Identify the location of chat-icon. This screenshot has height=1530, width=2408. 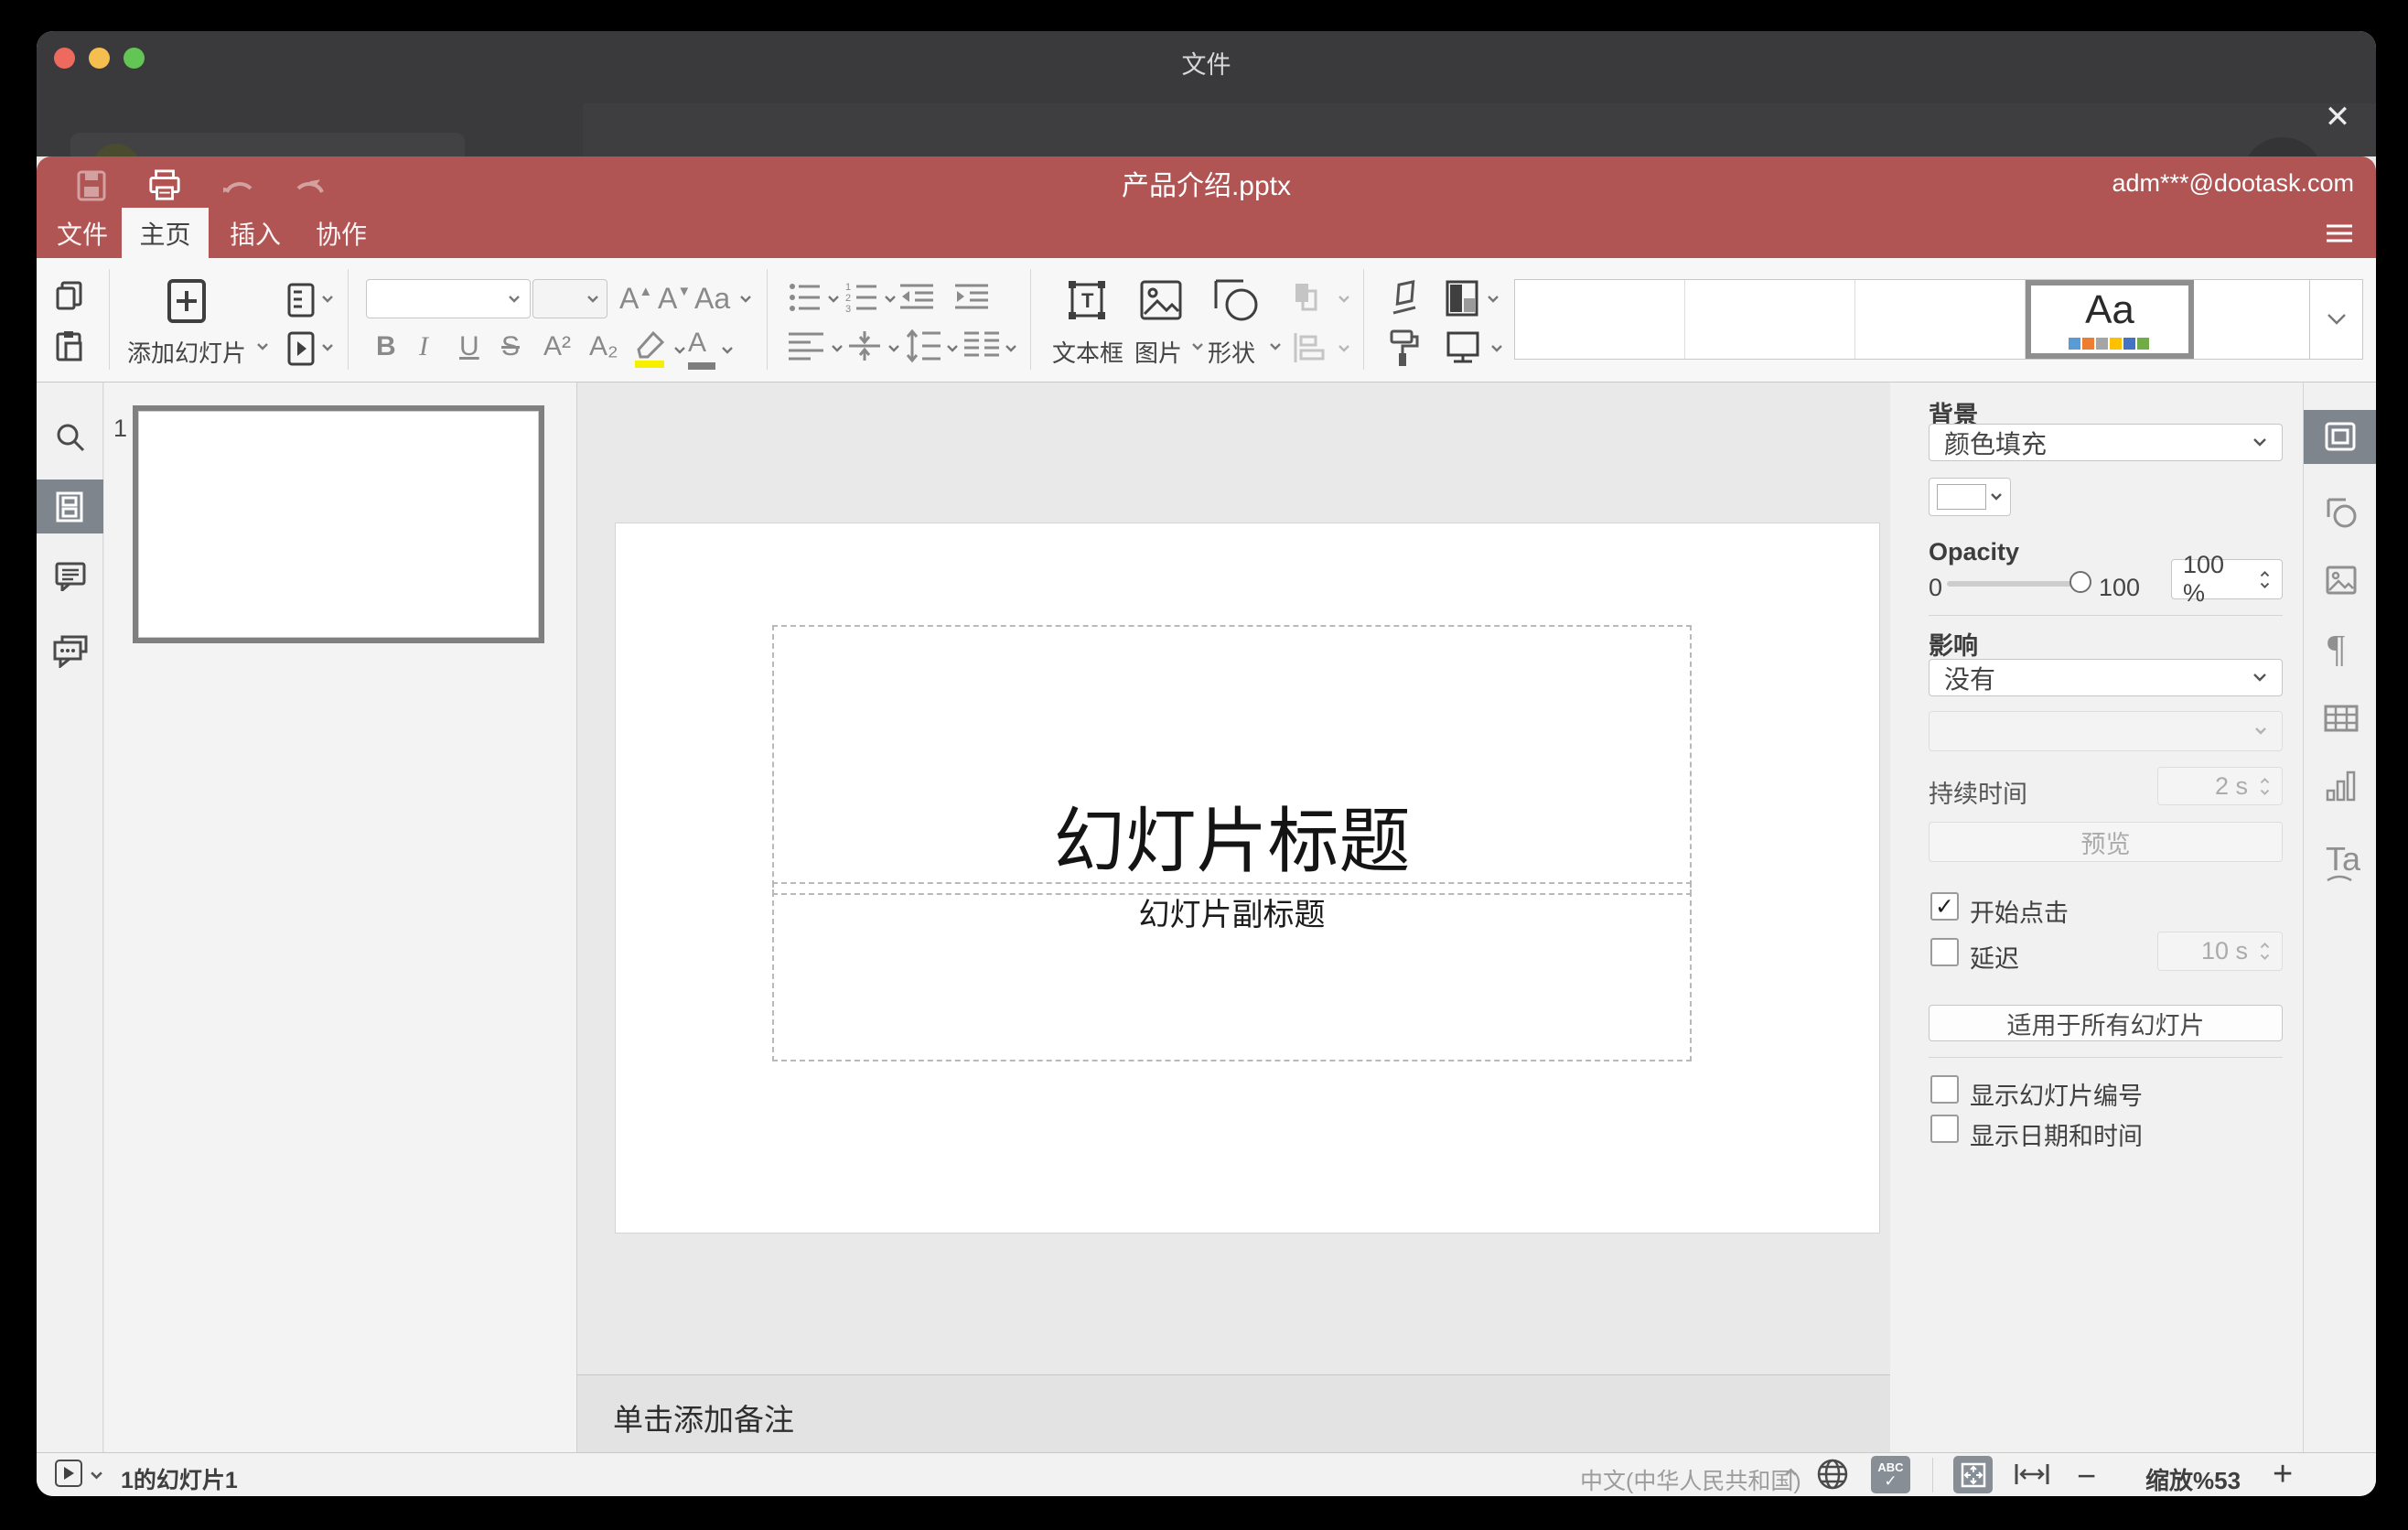
(70, 651).